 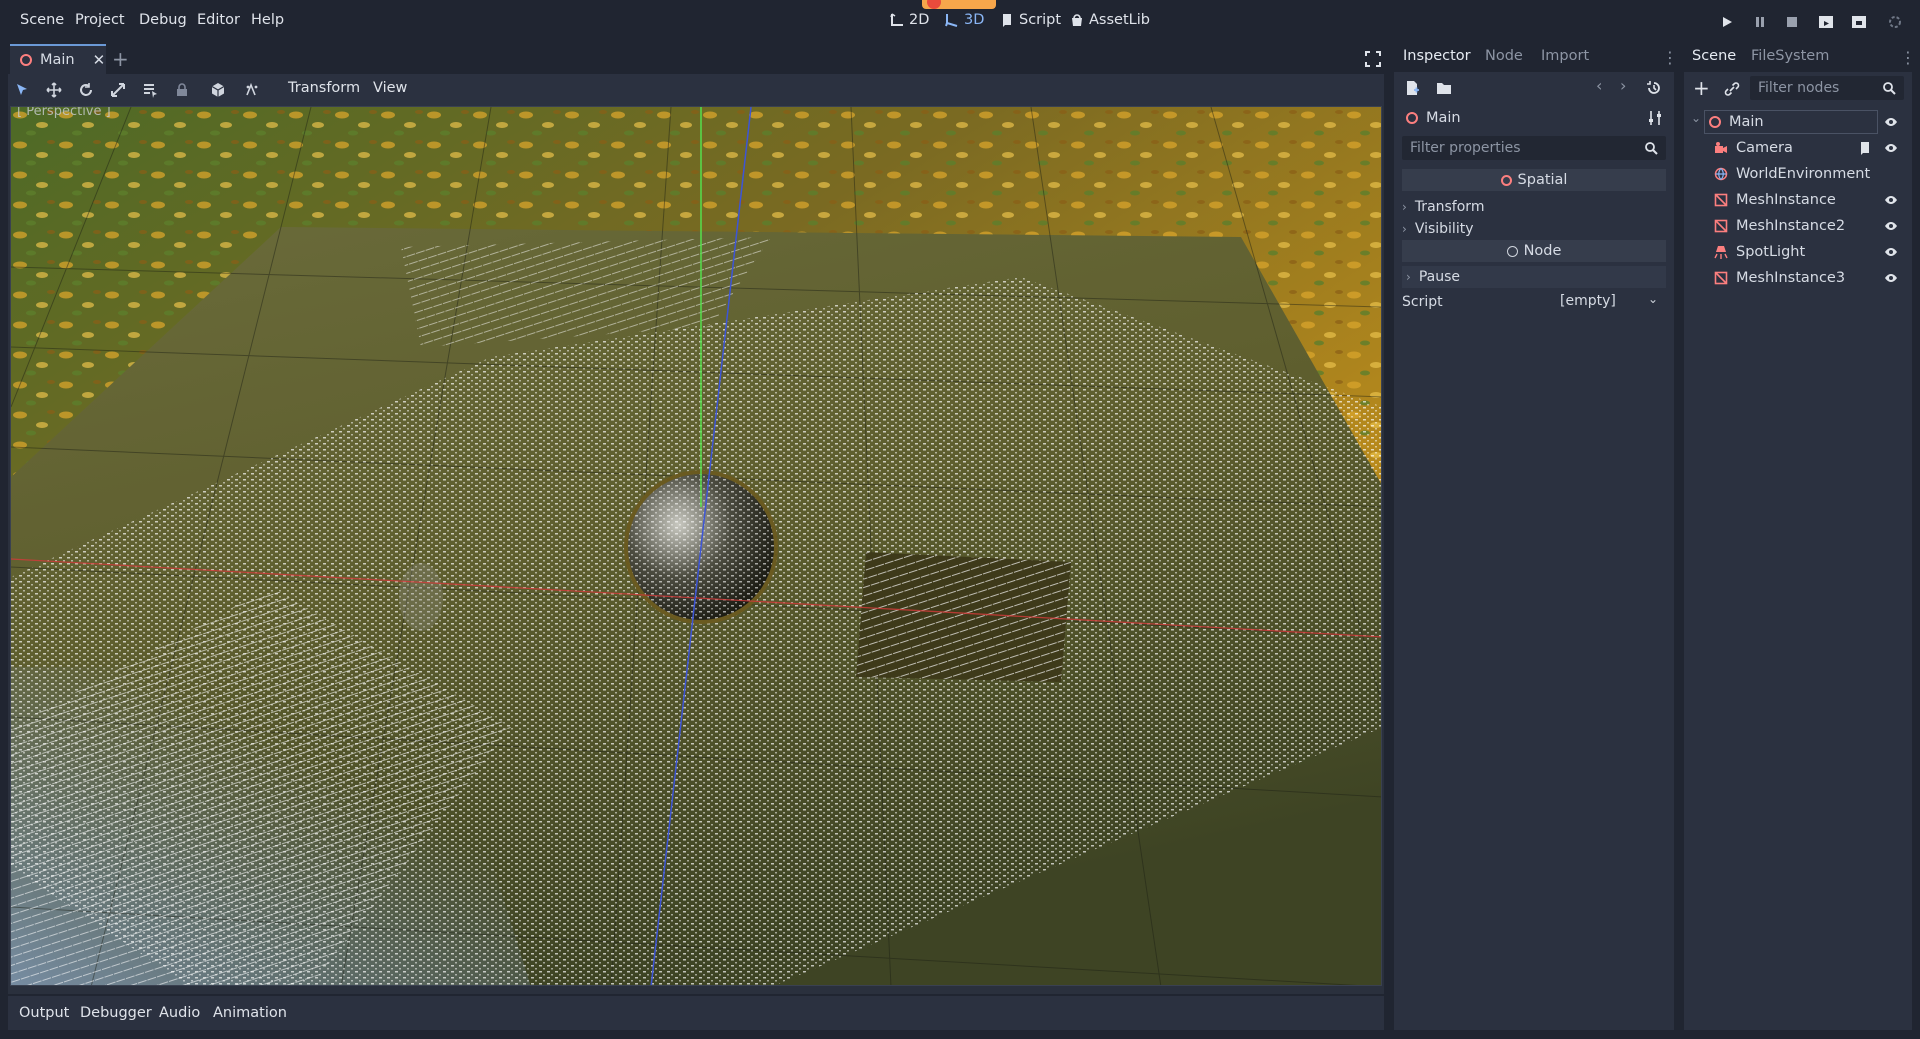 I want to click on lock-icon, so click(x=182, y=90).